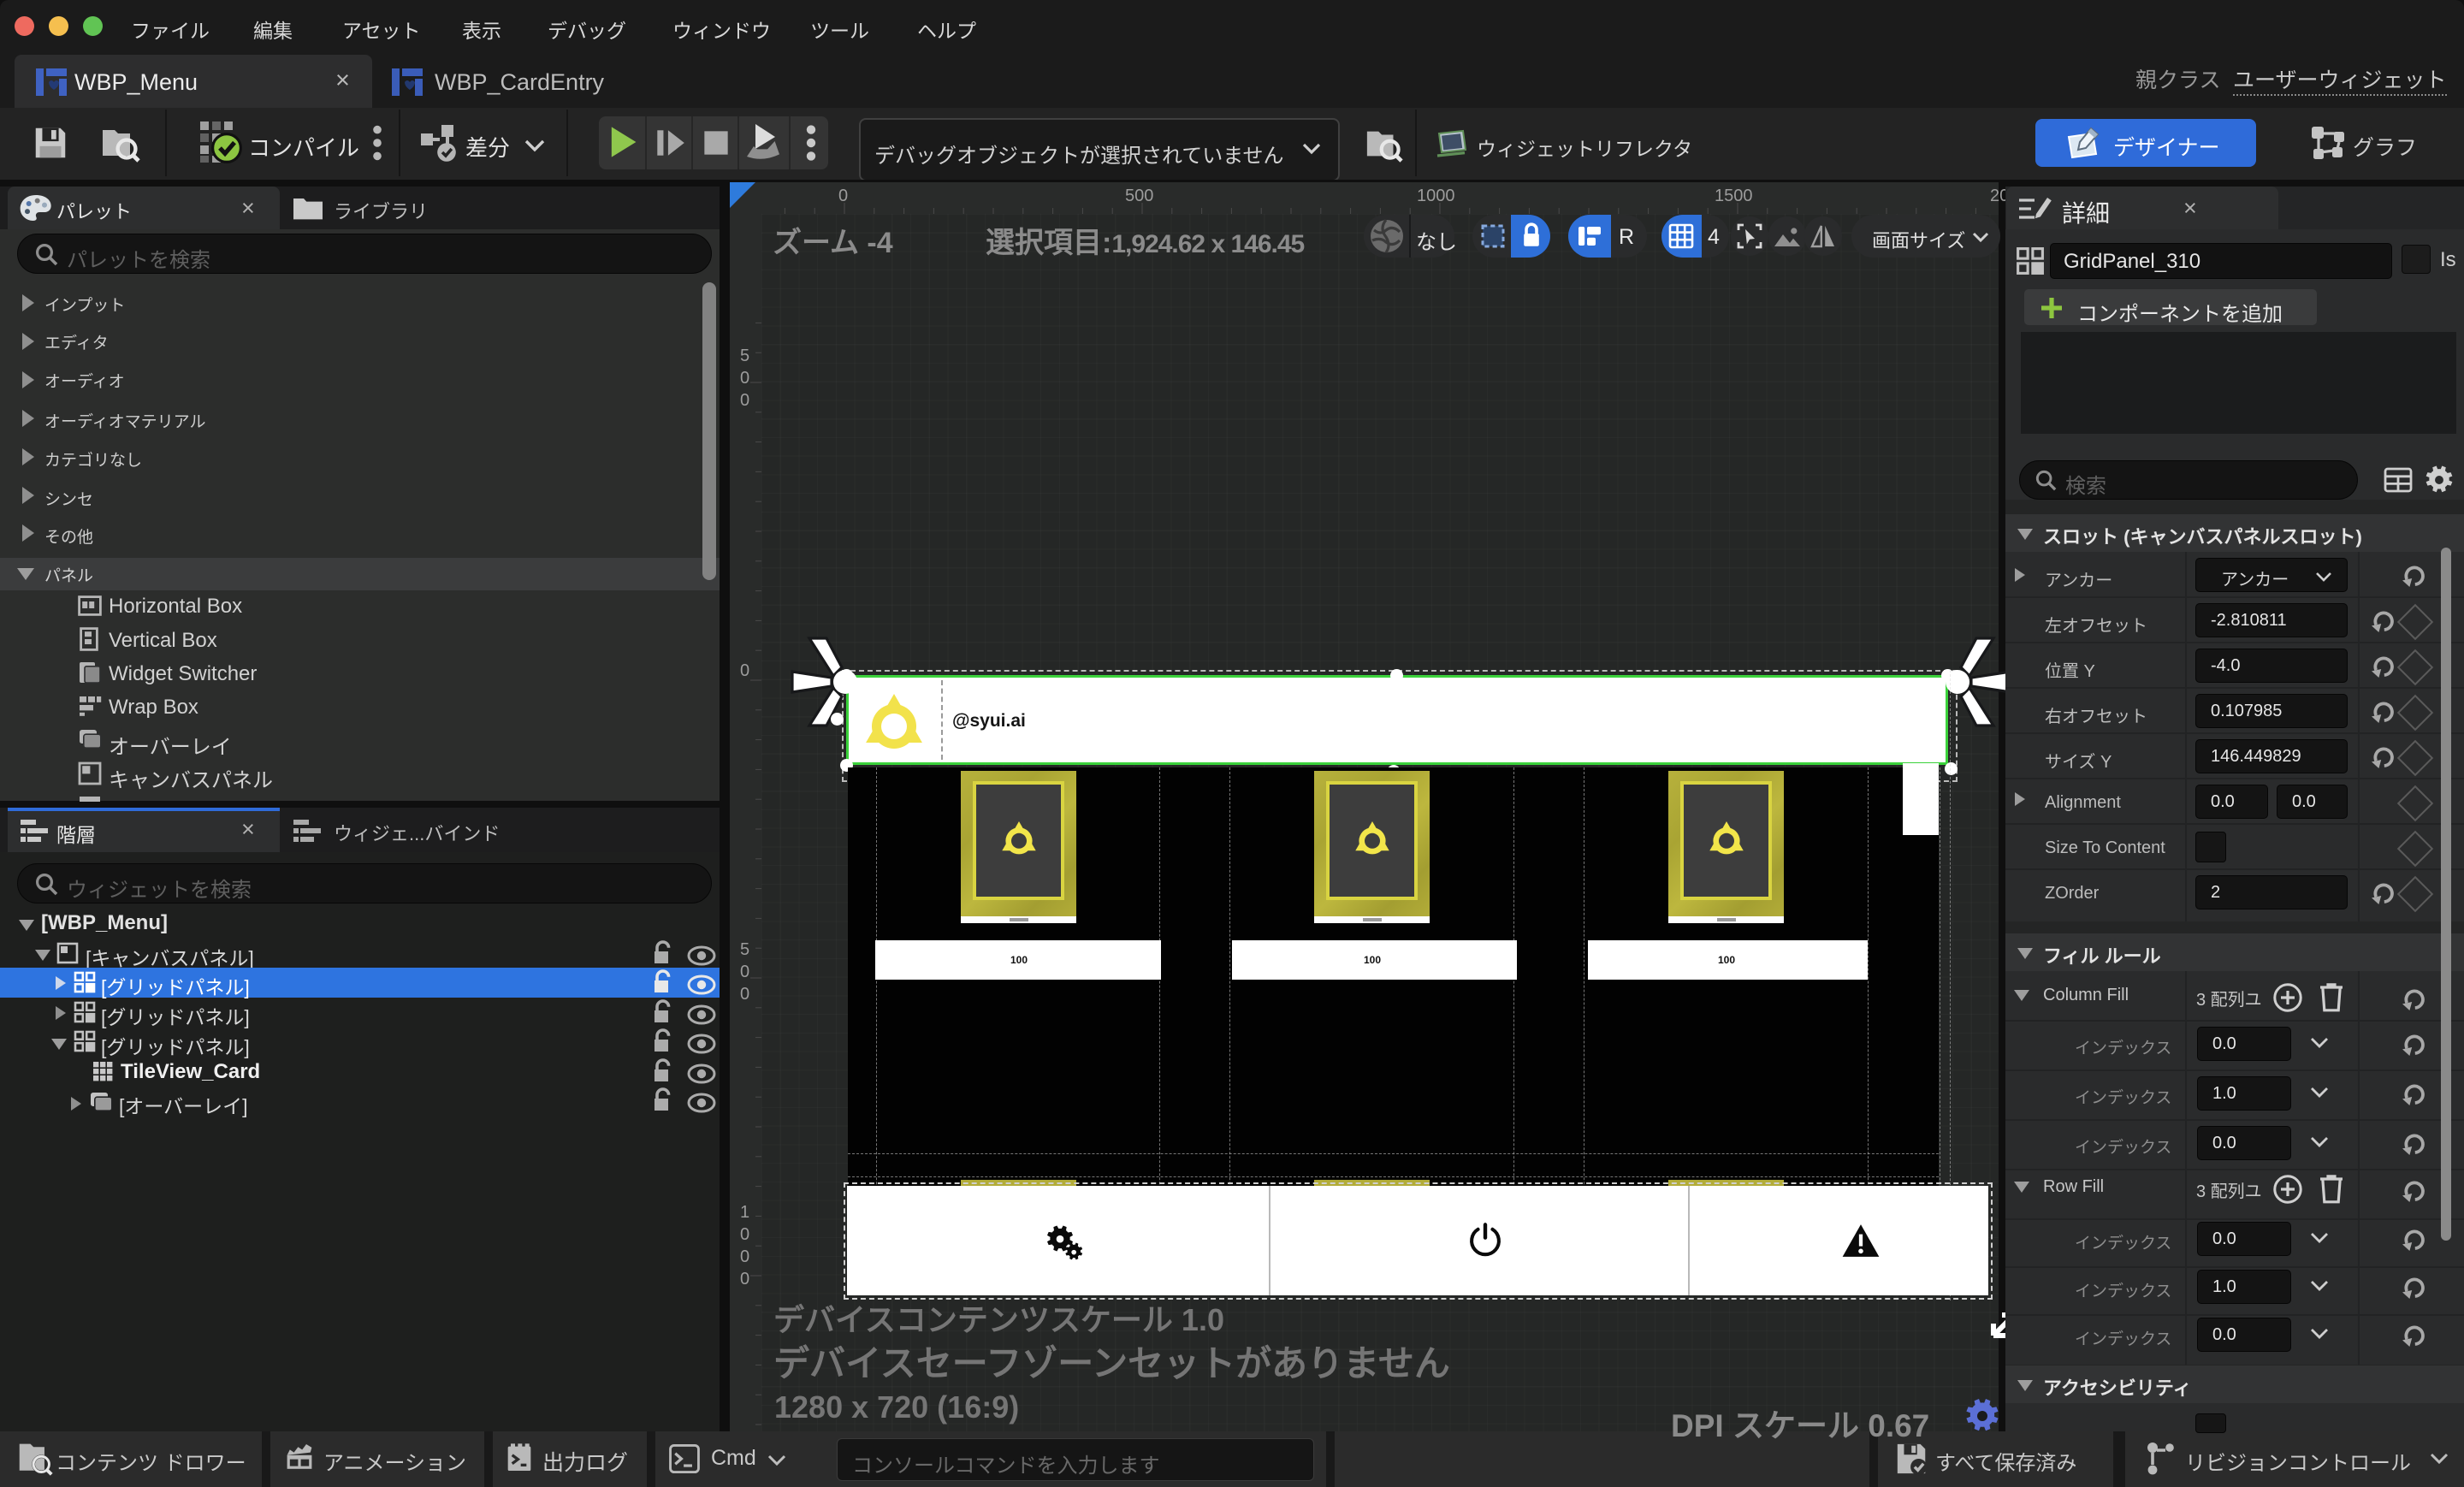  I want to click on svg-text: 1500, so click(1734, 196).